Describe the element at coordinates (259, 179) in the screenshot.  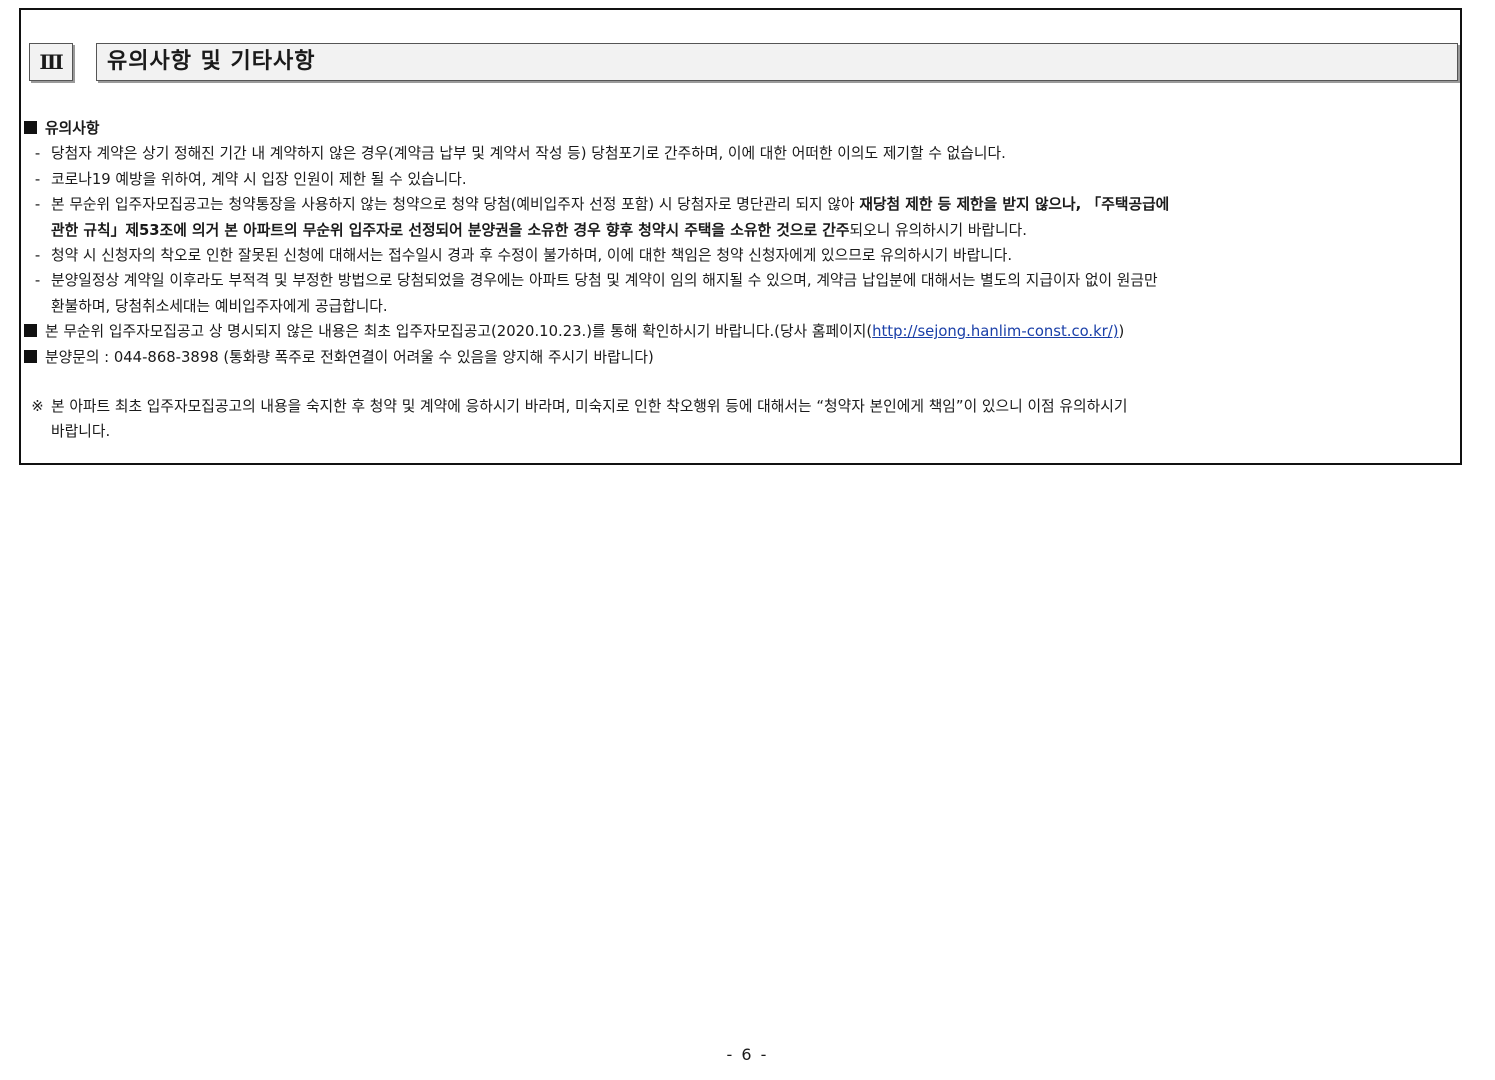
I see `notice-item-text: 코로나19 예방을 위하여, 계약 시 입장 인원이 제한 될 수 있습니다.` at that location.